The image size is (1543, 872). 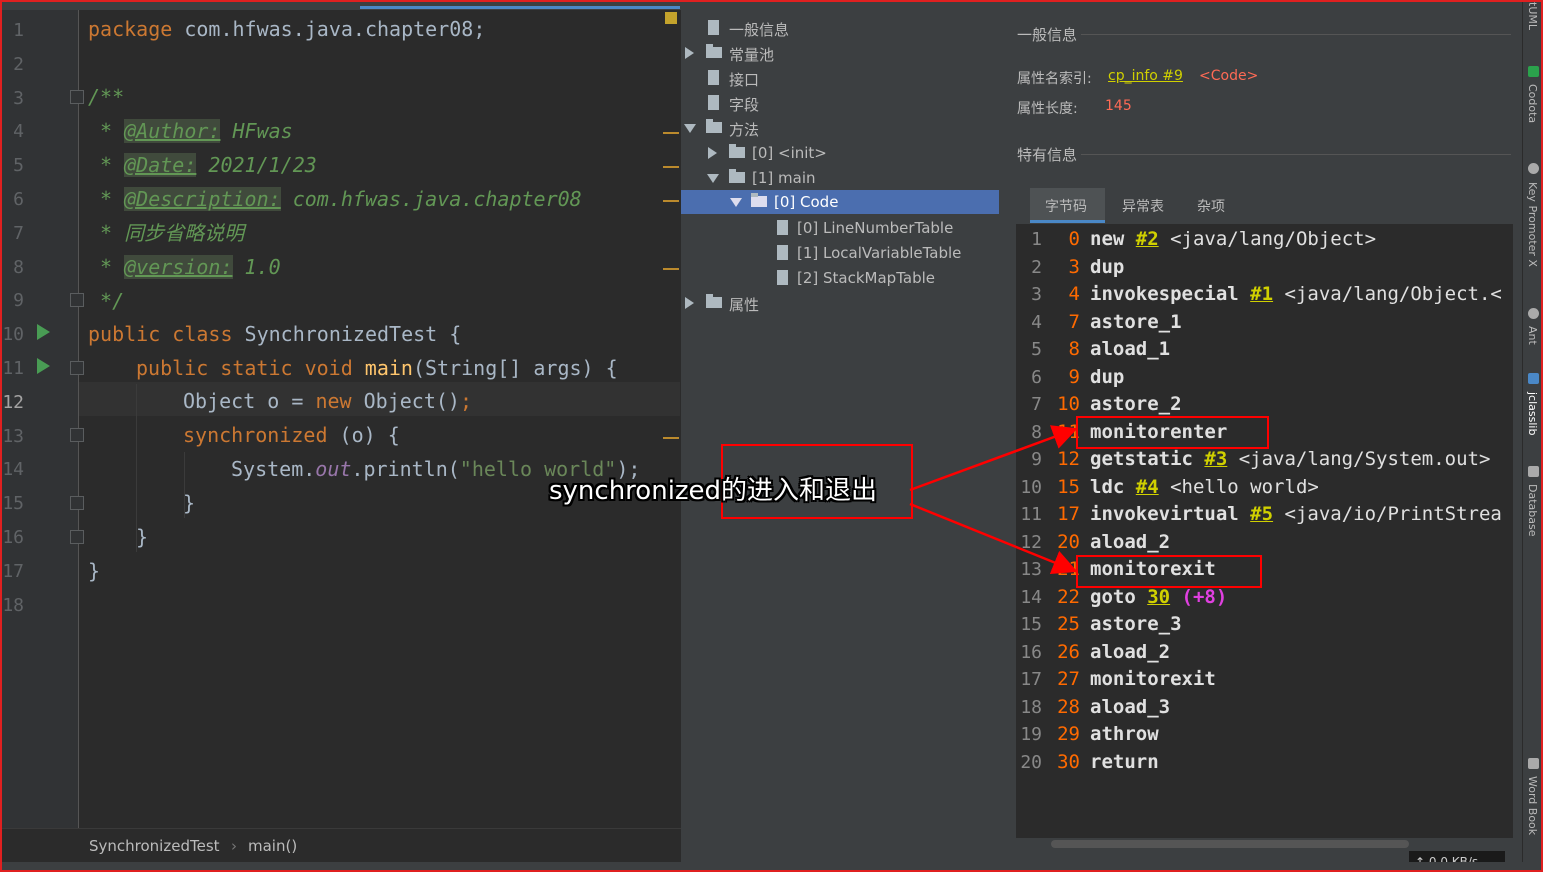 What do you see at coordinates (993, 500) in the screenshot?
I see `annotation-arrows` at bounding box center [993, 500].